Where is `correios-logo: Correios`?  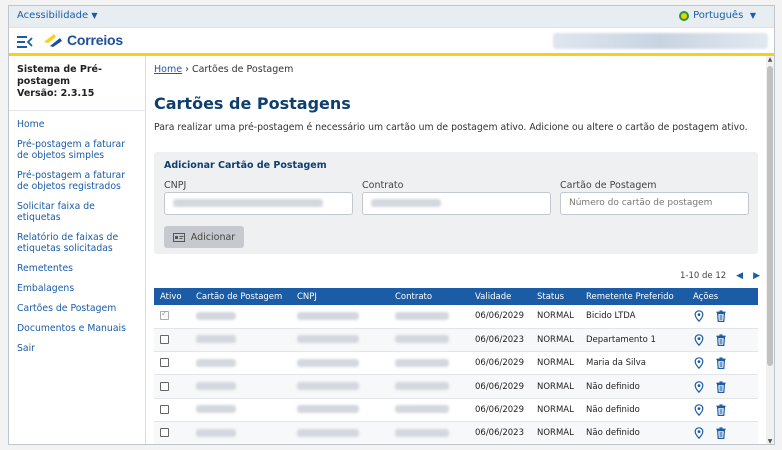
correios-logo: Correios is located at coordinates (82, 40).